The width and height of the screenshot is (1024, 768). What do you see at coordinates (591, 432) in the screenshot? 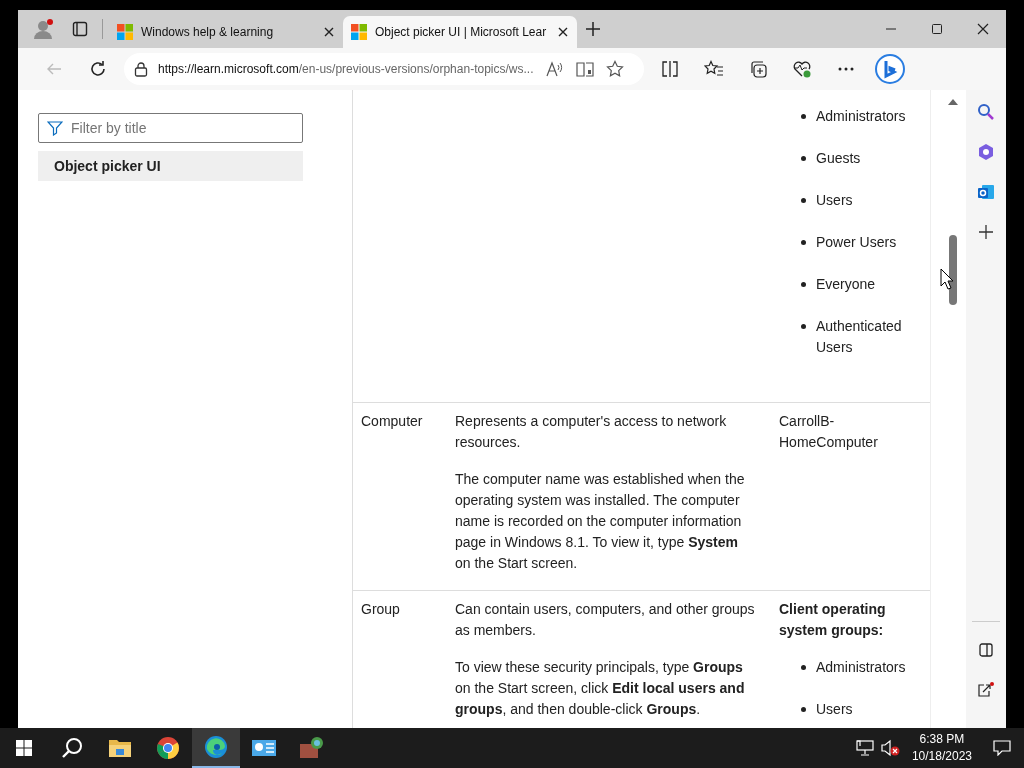
I see `description-text: Represents a computer's access to network resources.` at bounding box center [591, 432].